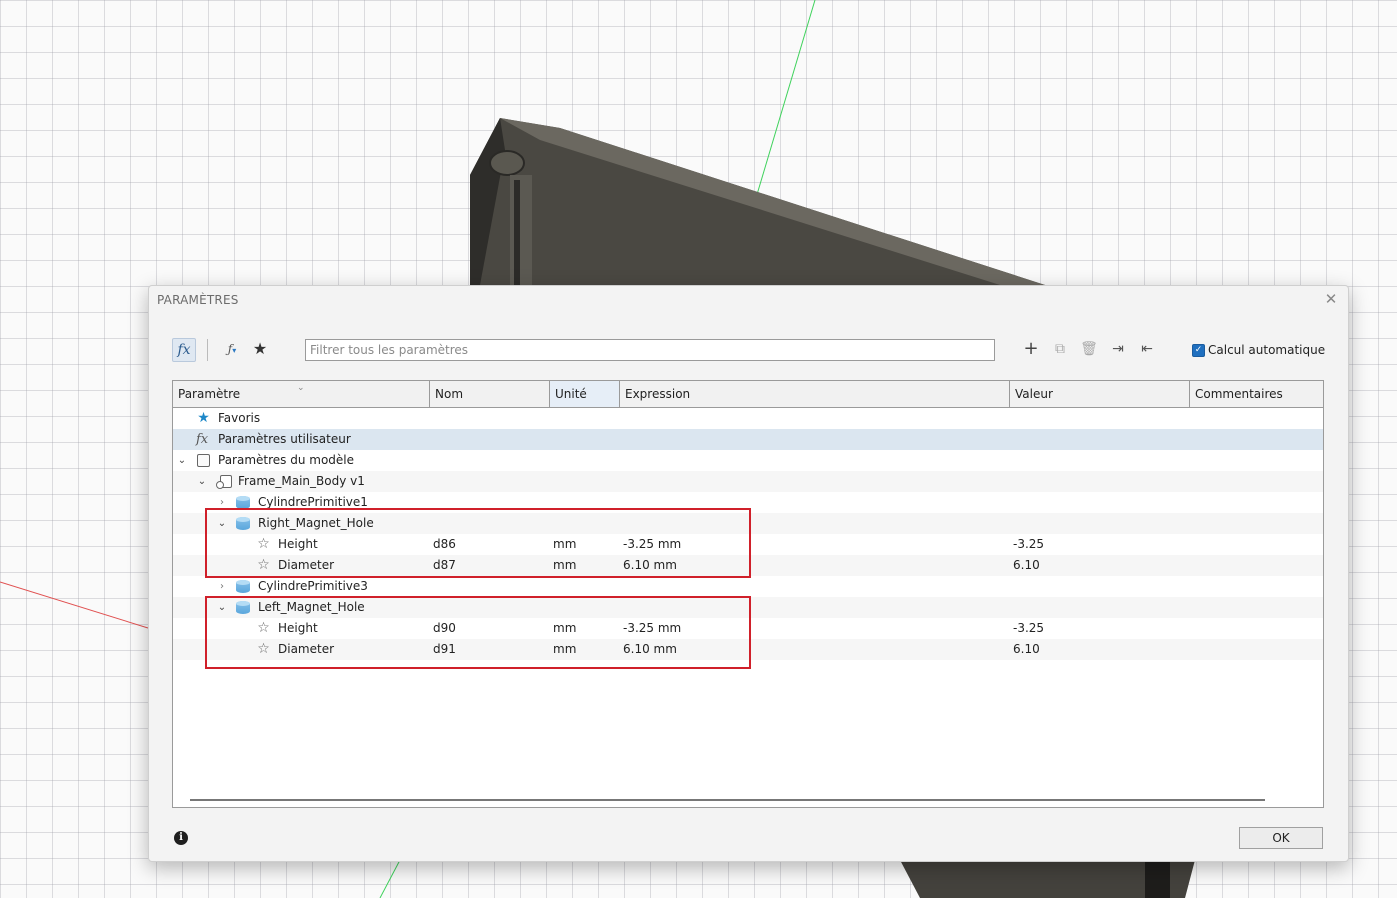 Image resolution: width=1397 pixels, height=898 pixels. I want to click on dialog-title: PARAMÈTRES, so click(198, 300).